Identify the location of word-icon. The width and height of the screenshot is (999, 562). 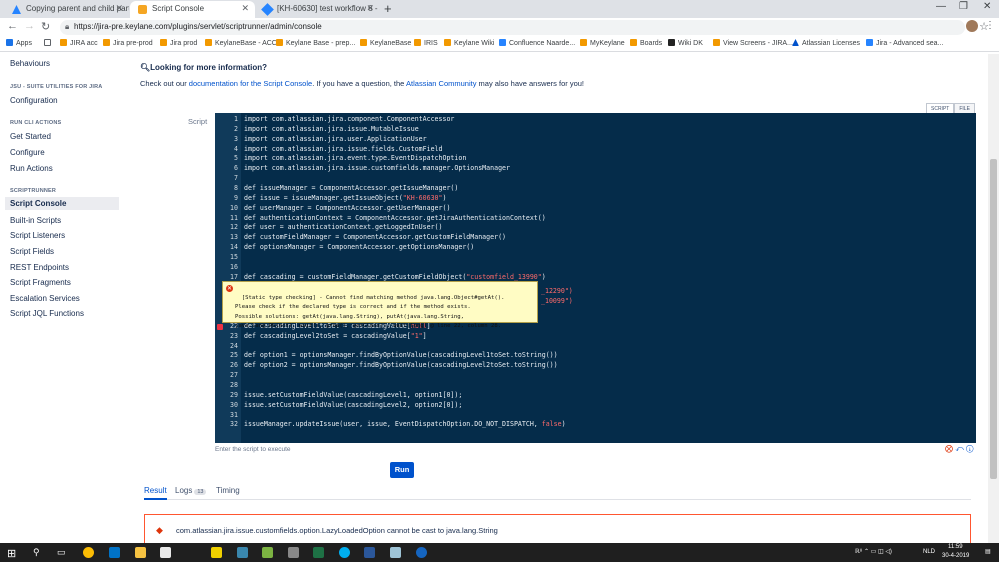
(369, 552).